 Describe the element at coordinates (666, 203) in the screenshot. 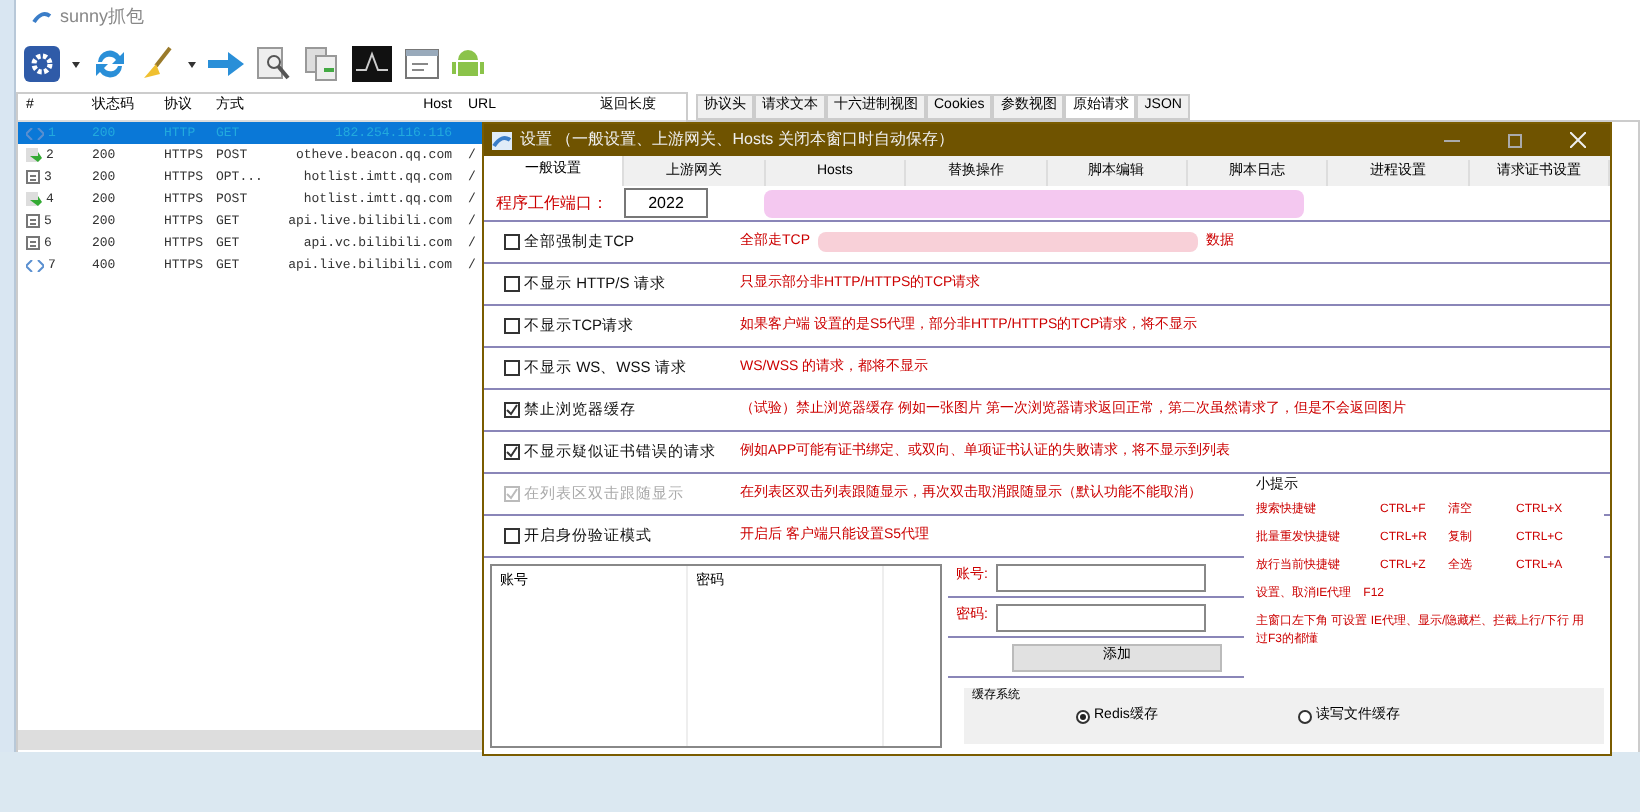

I see `port-field: 2022` at that location.